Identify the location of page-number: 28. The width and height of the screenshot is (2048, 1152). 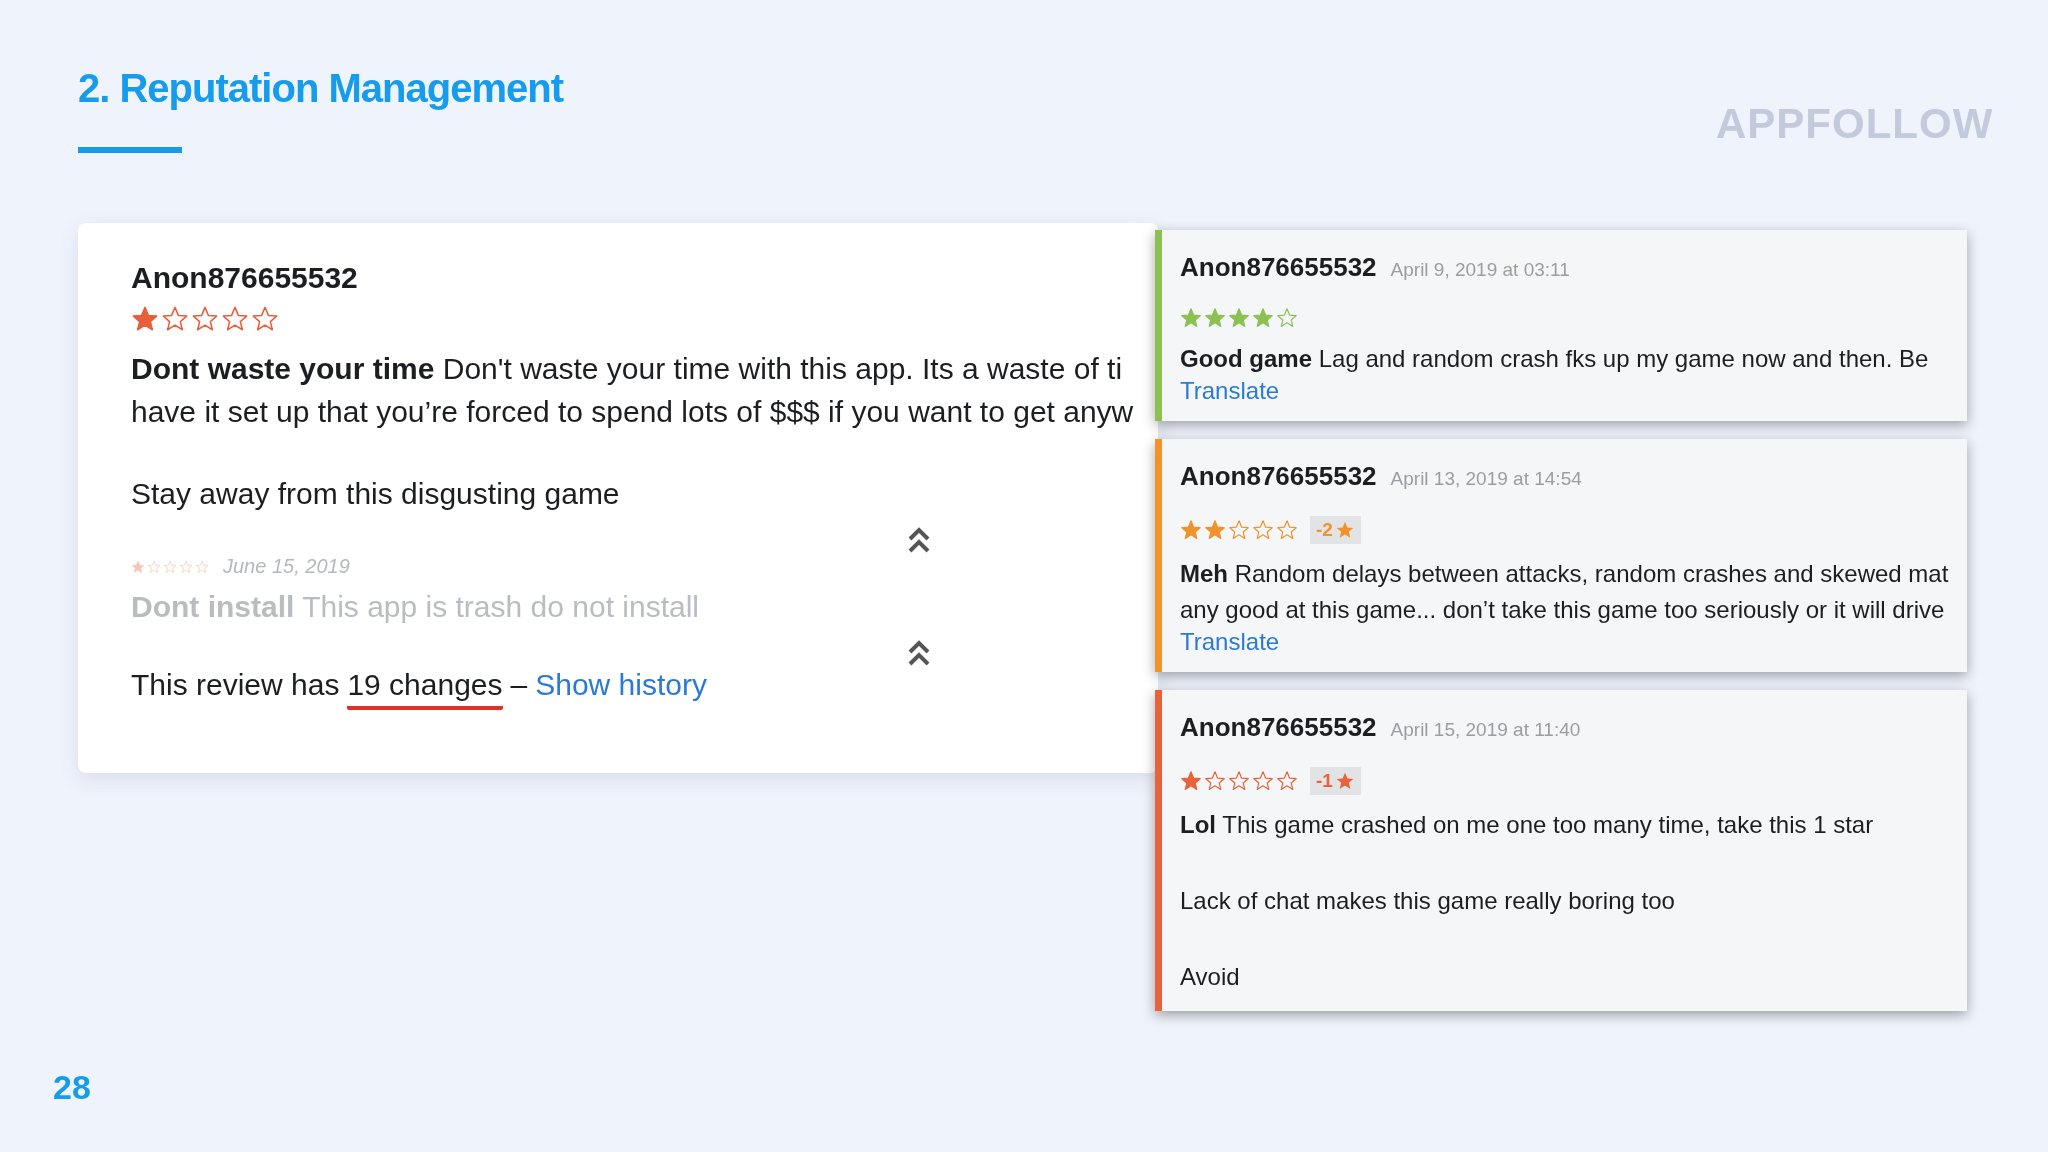
(72, 1087).